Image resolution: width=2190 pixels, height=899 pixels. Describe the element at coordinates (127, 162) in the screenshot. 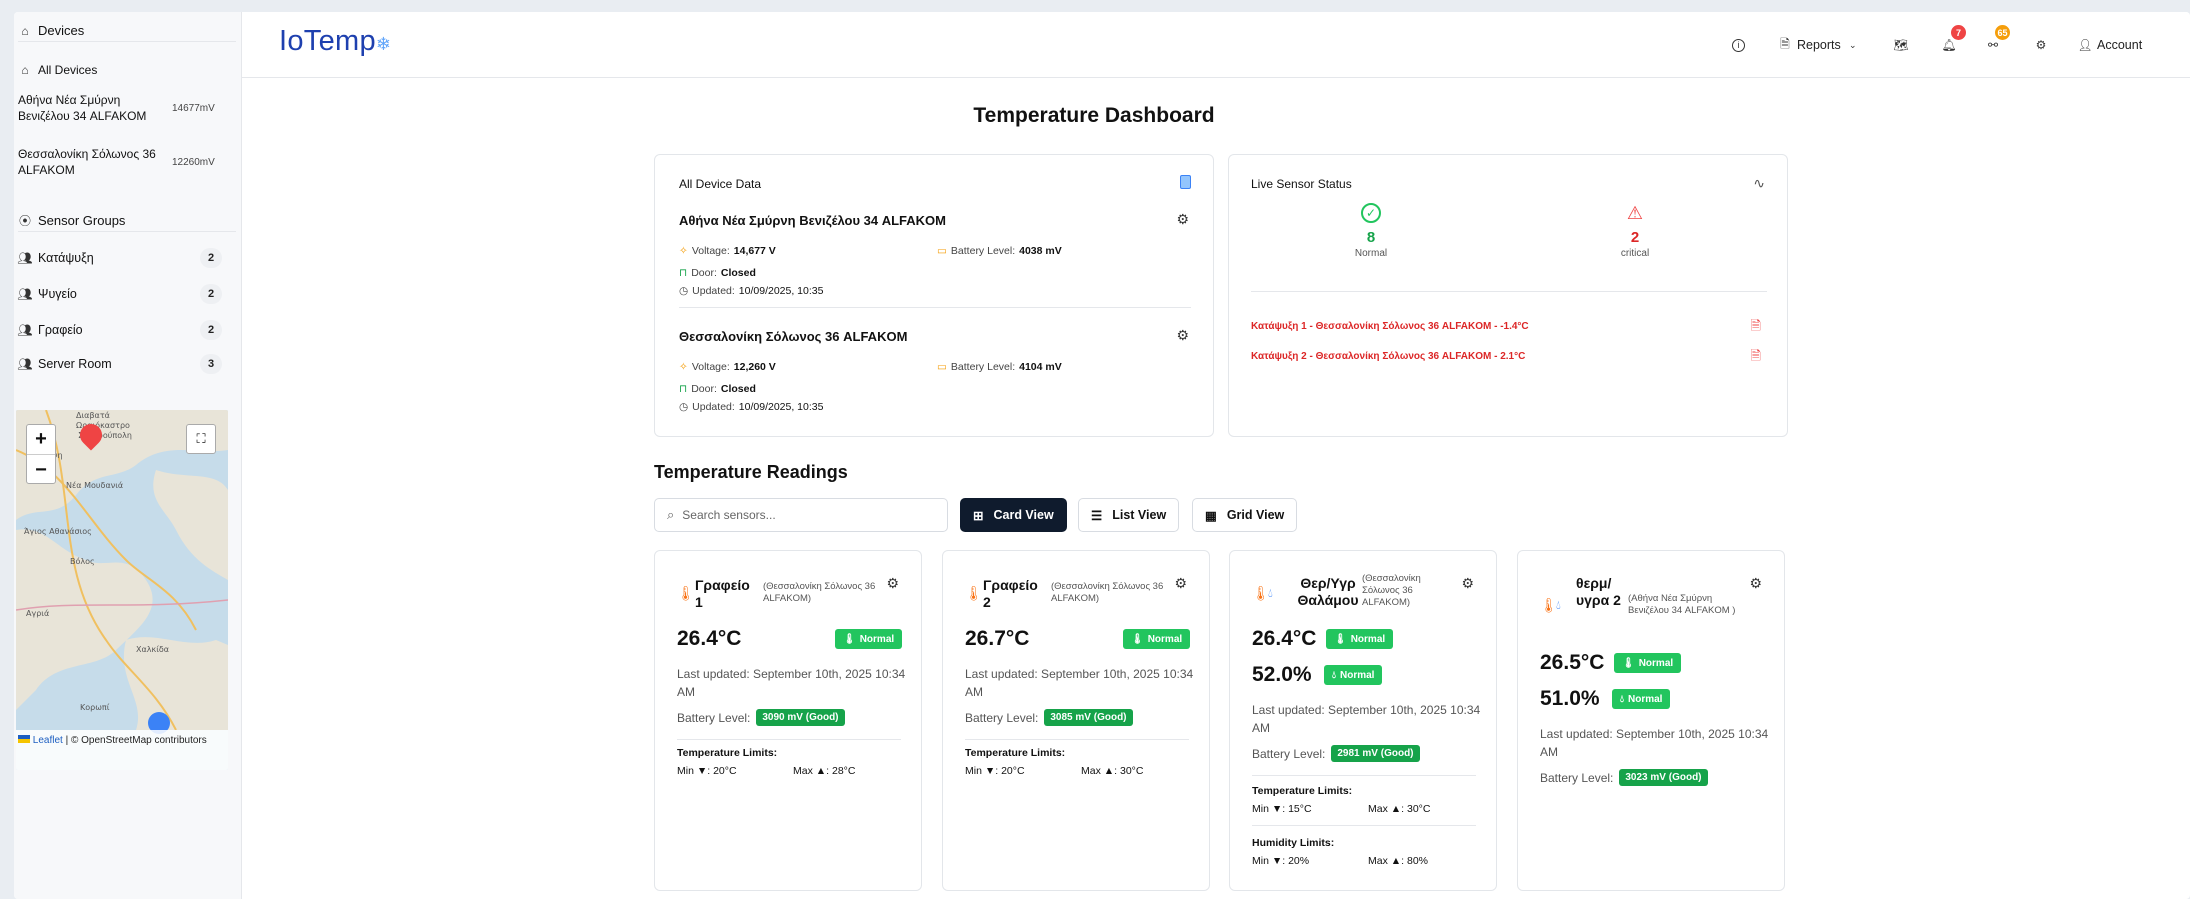

I see `sidebar-device-thessaloniki: Θεσσαλονίκη Σόλωνος 36 ALFAKOM 12260mV` at that location.